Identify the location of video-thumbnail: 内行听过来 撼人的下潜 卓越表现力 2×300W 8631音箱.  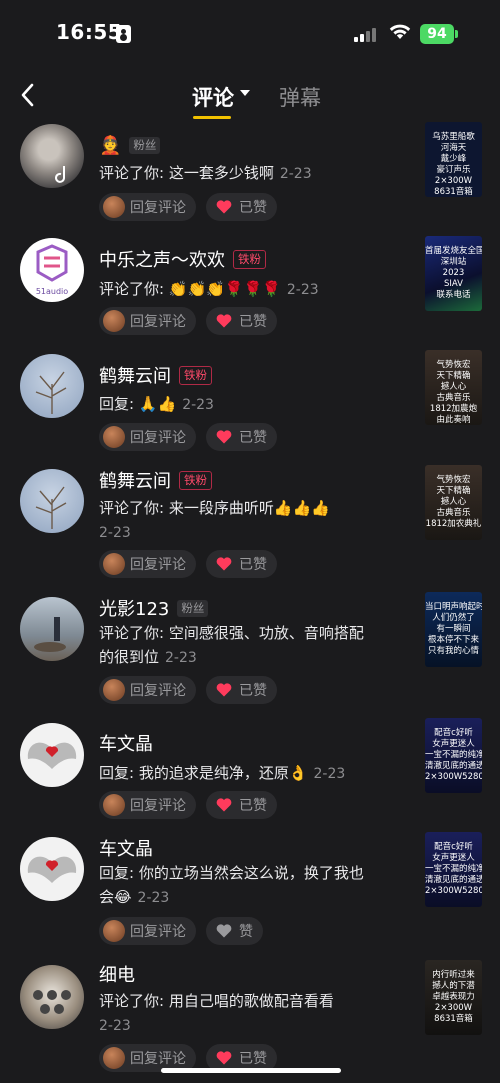
(453, 997).